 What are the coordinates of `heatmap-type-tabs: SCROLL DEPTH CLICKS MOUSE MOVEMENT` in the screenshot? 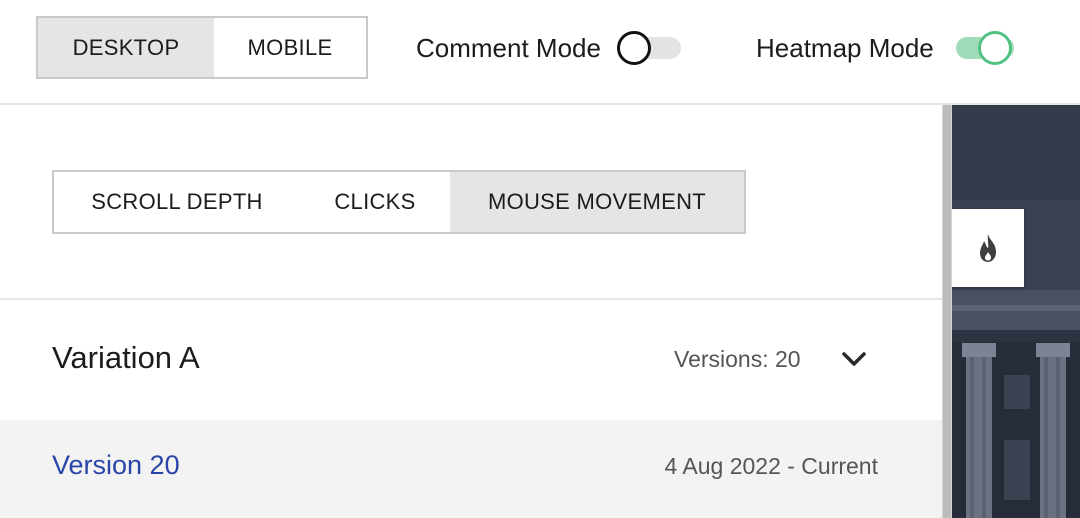 It's located at (399, 202).